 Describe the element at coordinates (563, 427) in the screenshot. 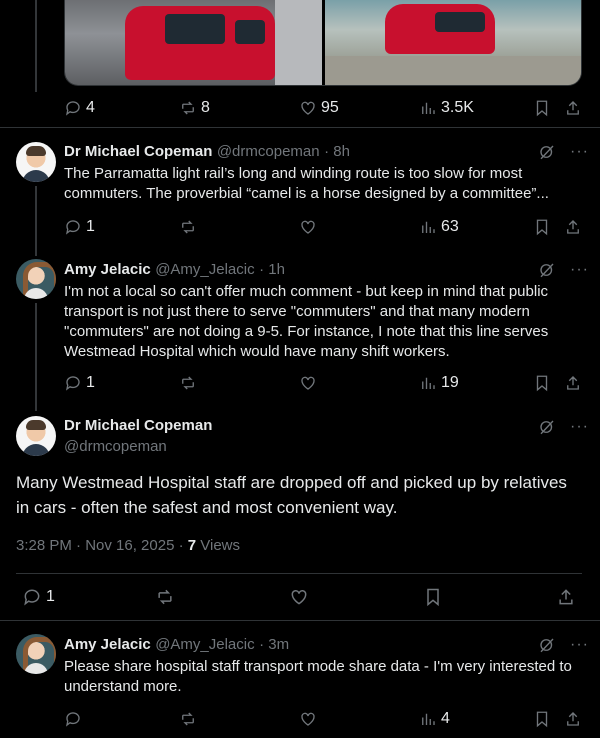

I see `main-header-icons: ···` at that location.